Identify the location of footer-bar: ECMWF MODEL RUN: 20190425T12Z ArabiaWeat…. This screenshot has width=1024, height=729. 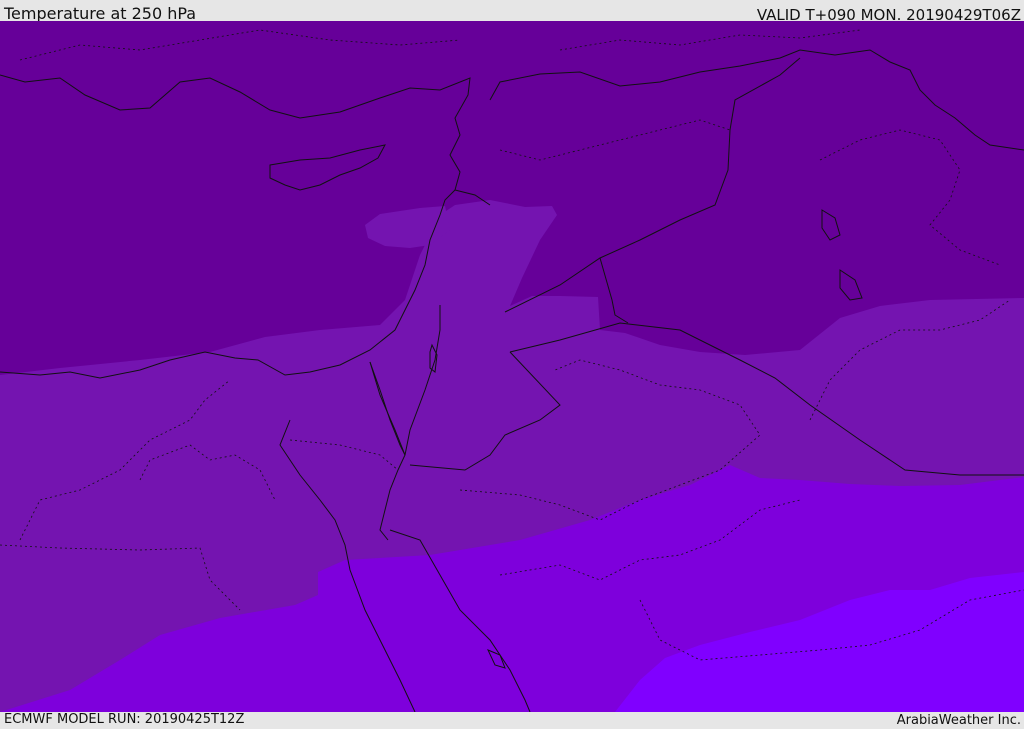
(512, 720).